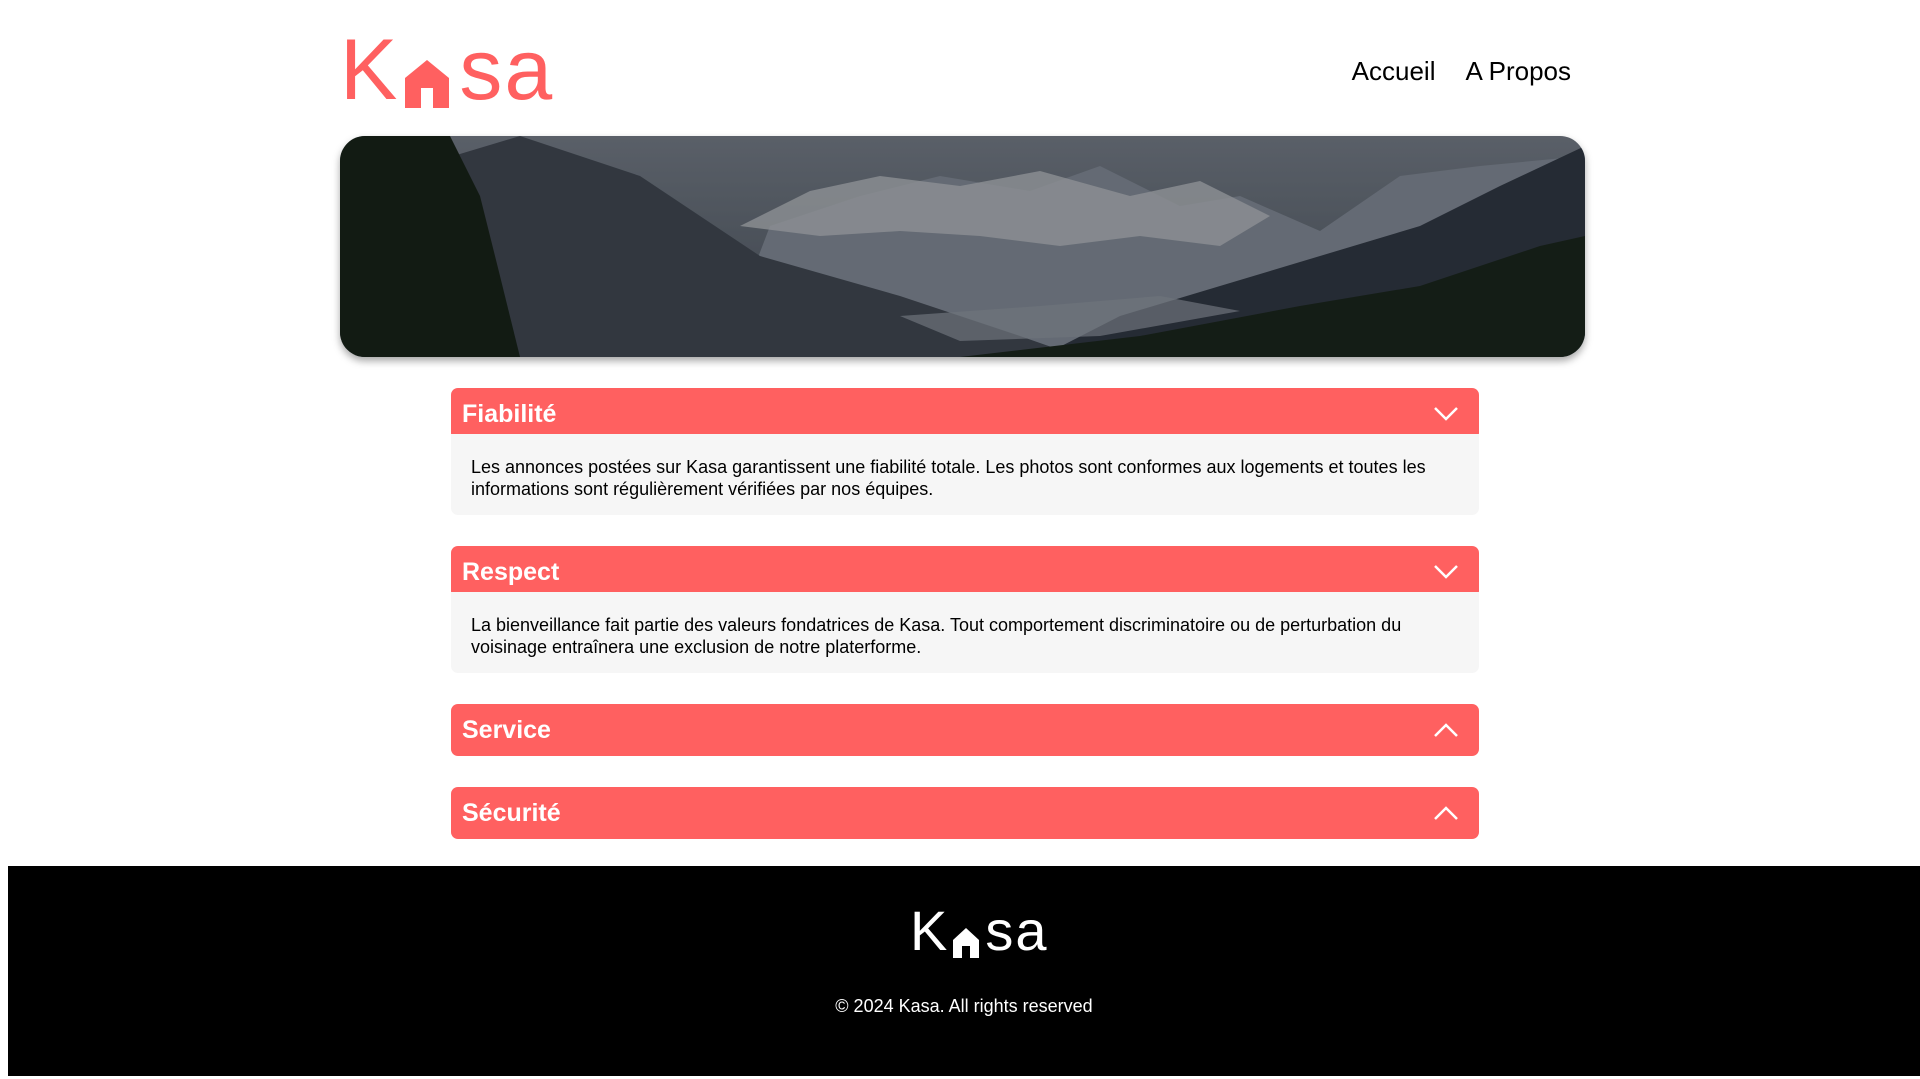  I want to click on nav-link-a-propos: A Propos, so click(1518, 71).